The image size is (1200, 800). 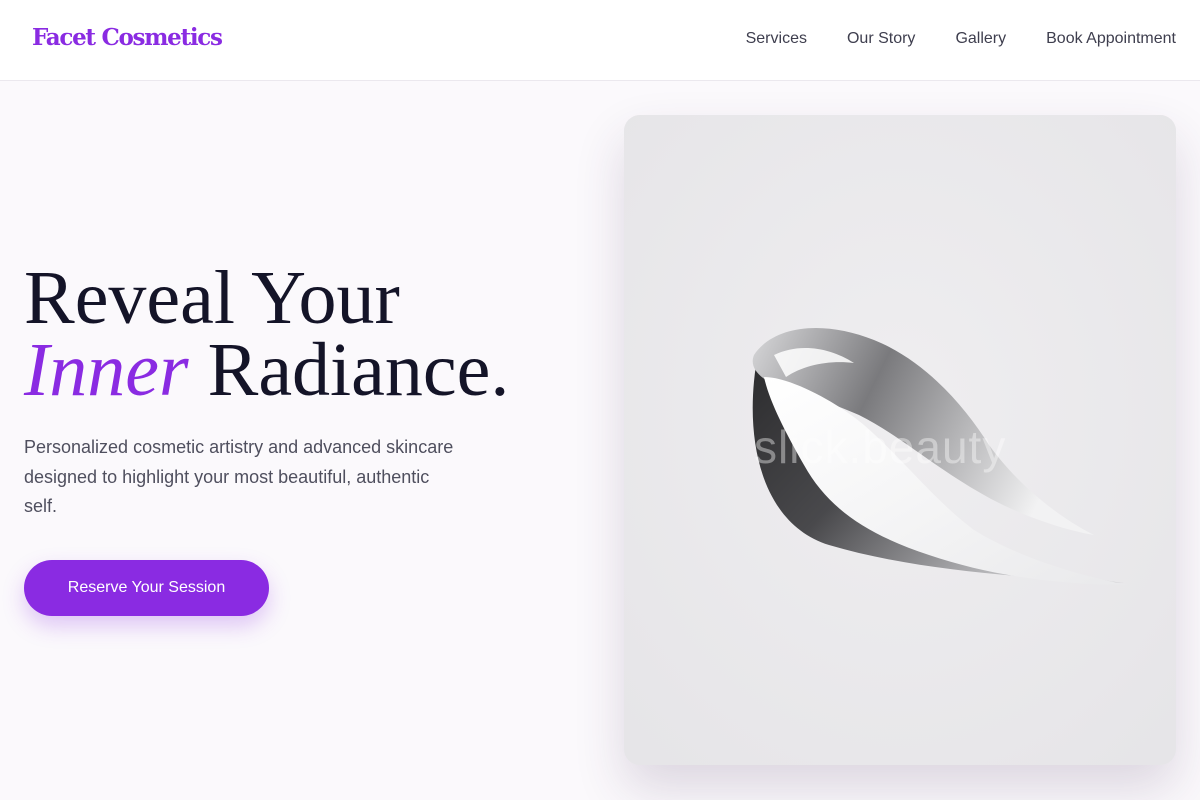 I want to click on brand-logo: Facet Cosmetics, so click(x=127, y=37).